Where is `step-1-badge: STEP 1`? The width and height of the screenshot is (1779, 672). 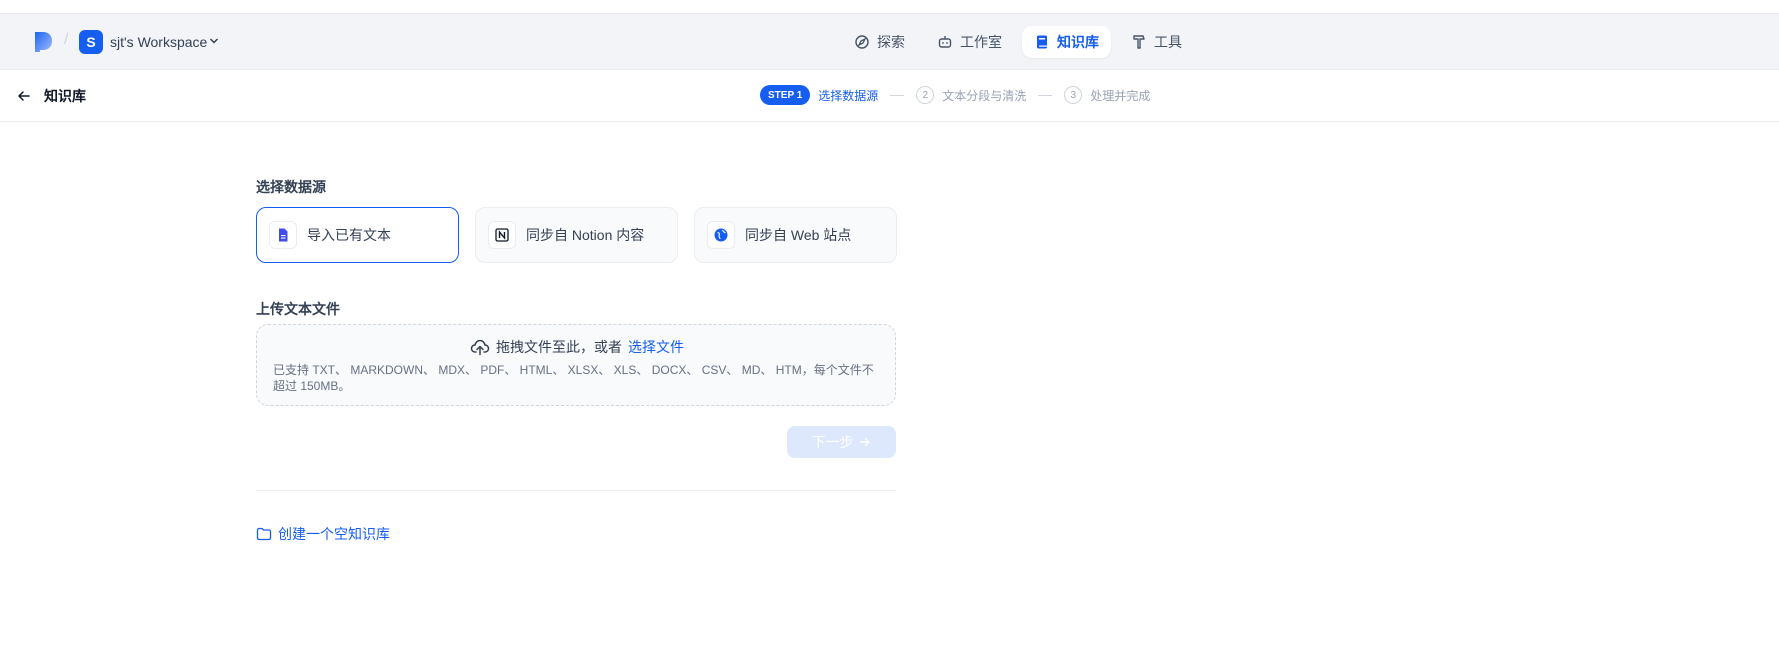
step-1-badge: STEP 1 is located at coordinates (785, 95).